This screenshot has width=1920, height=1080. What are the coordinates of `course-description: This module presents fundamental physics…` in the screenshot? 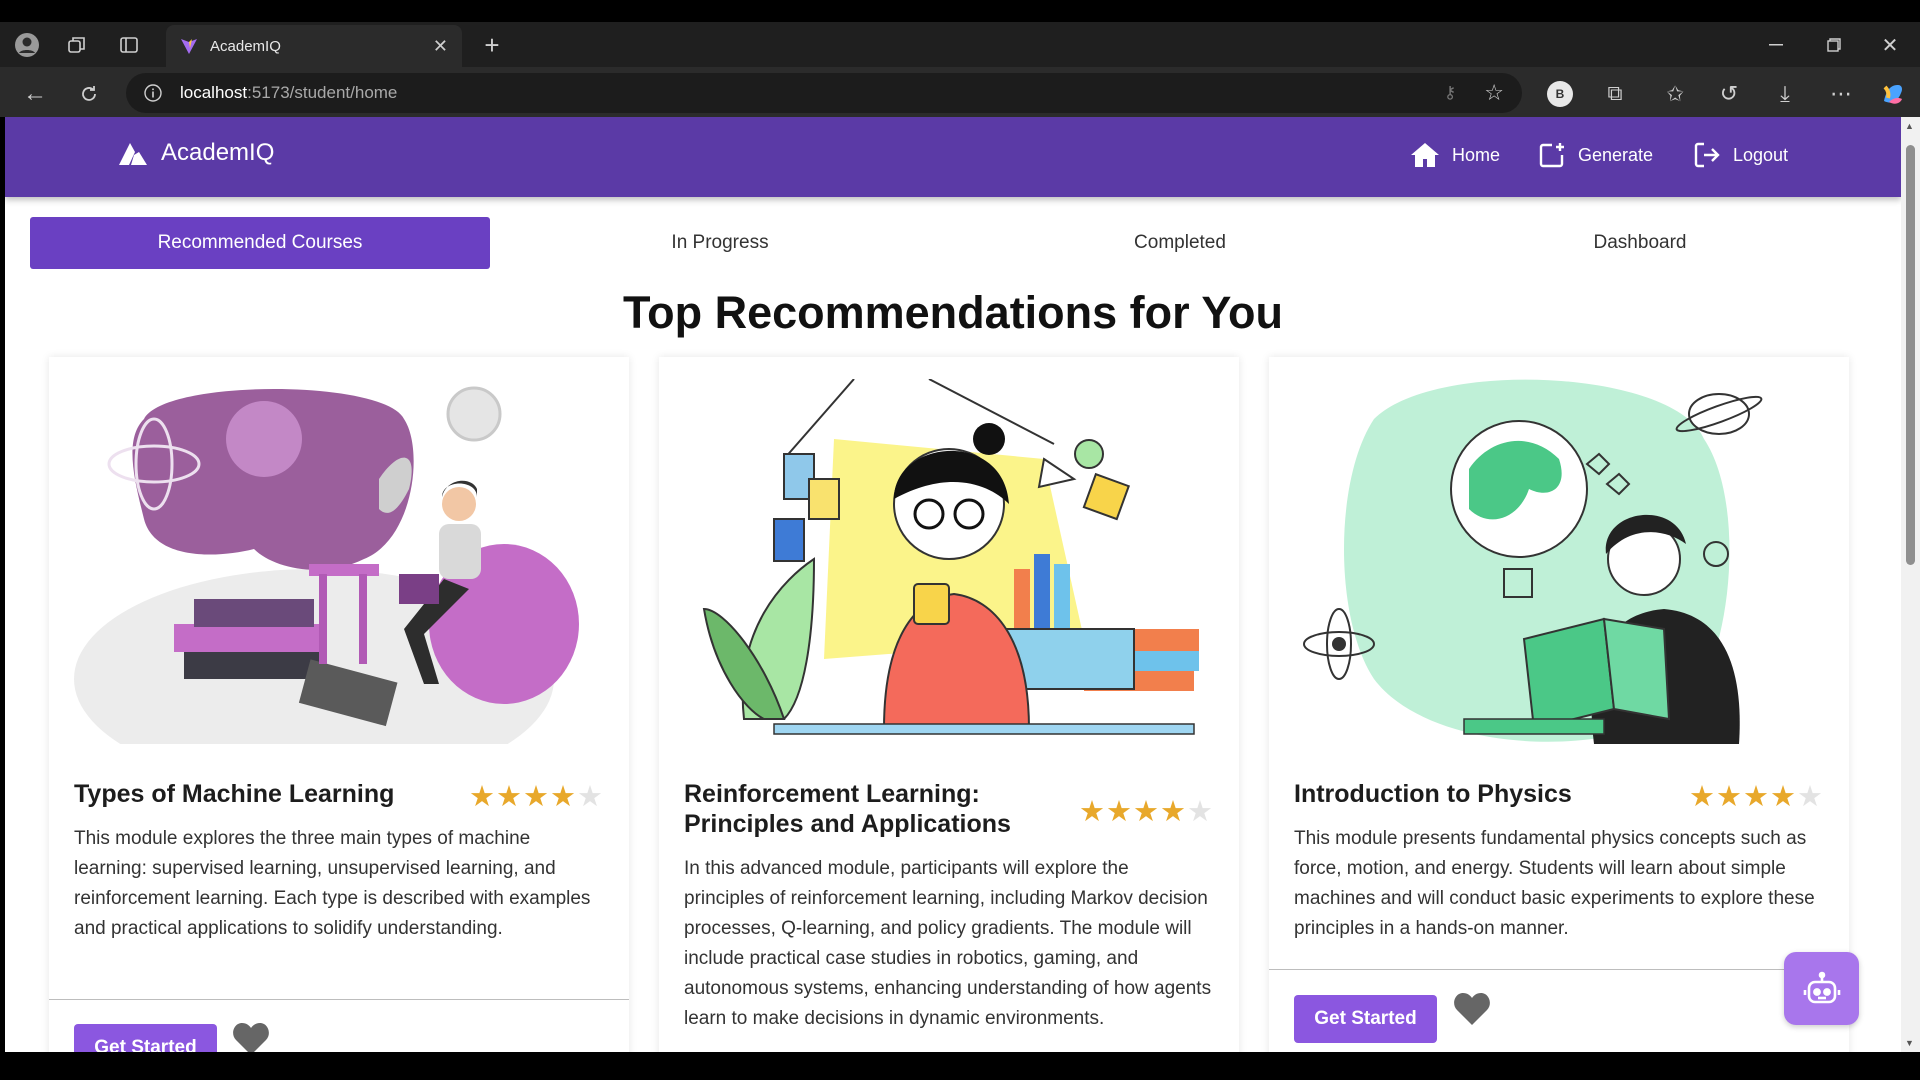 It's located at (1554, 883).